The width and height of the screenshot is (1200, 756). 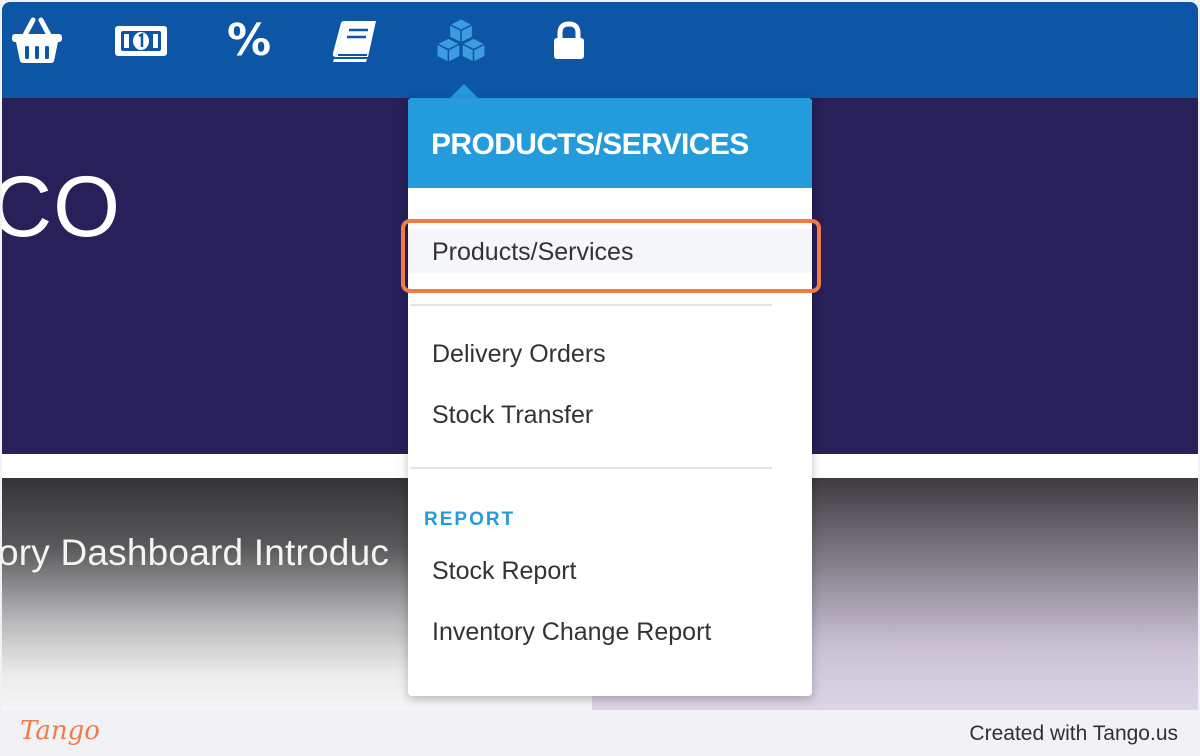 I want to click on money-icon, so click(x=141, y=41).